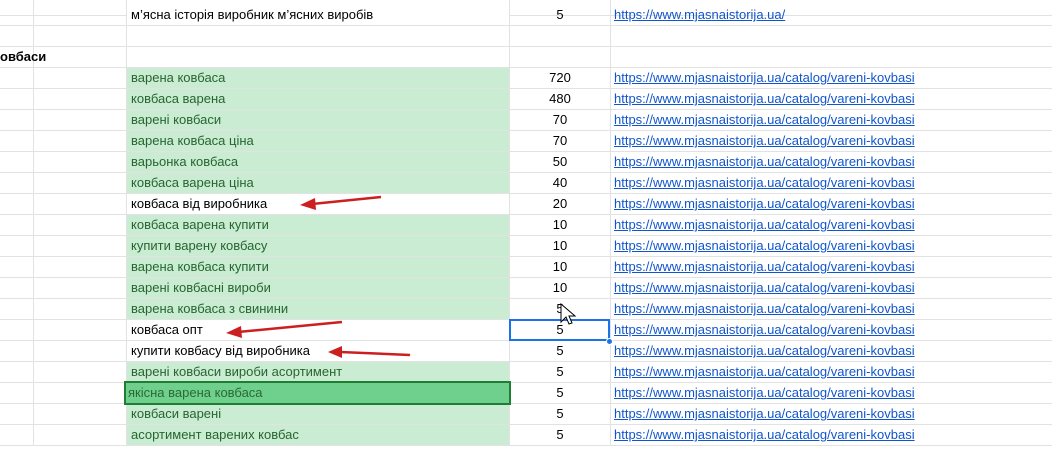 The width and height of the screenshot is (1052, 455). Describe the element at coordinates (318, 267) in the screenshot. I see `keyword-cell: варена ковбаса купити` at that location.